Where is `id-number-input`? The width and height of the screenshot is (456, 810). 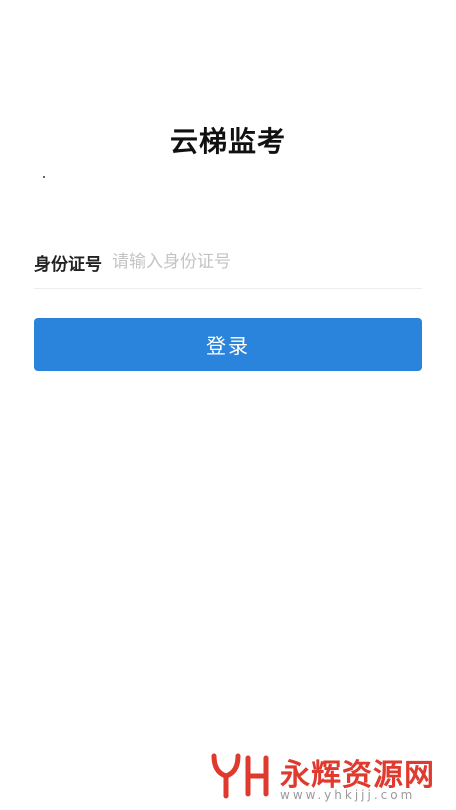 id-number-input is located at coordinates (267, 262).